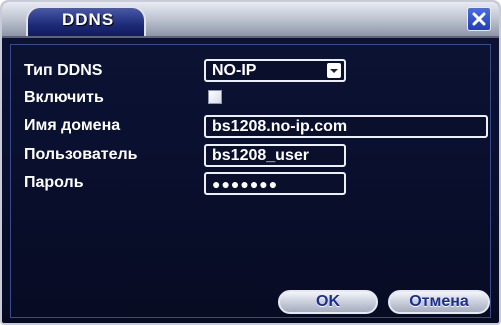 Image resolution: width=501 pixels, height=325 pixels. Describe the element at coordinates (215, 97) in the screenshot. I see `enable-checkbox` at that location.